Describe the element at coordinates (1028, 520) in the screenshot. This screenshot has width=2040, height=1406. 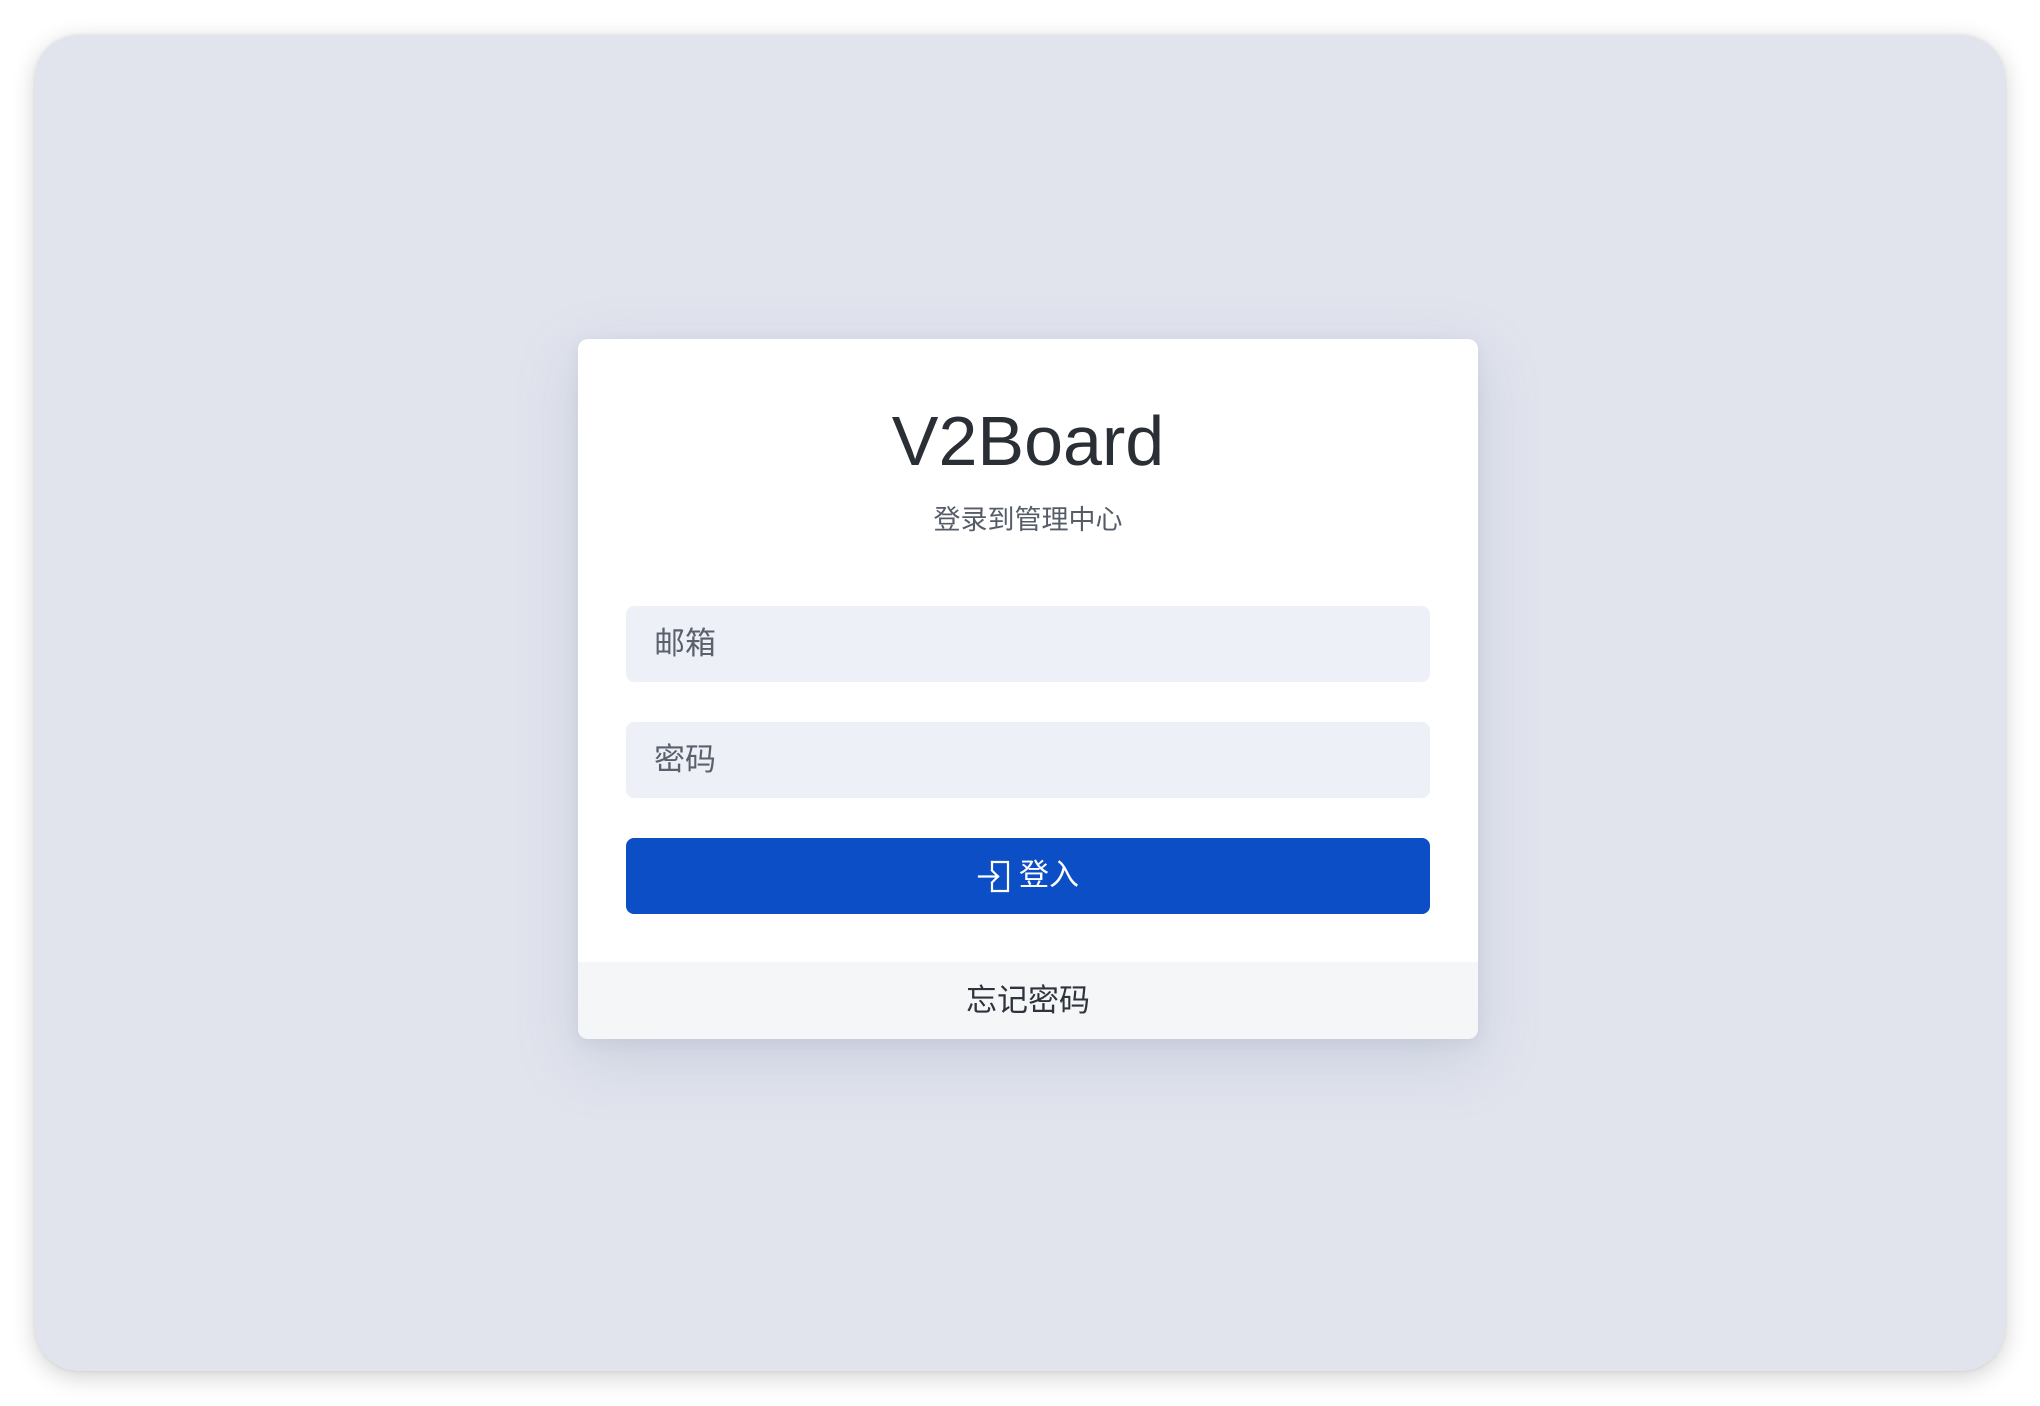
I see `page-subtitle: 登录到管理中心` at that location.